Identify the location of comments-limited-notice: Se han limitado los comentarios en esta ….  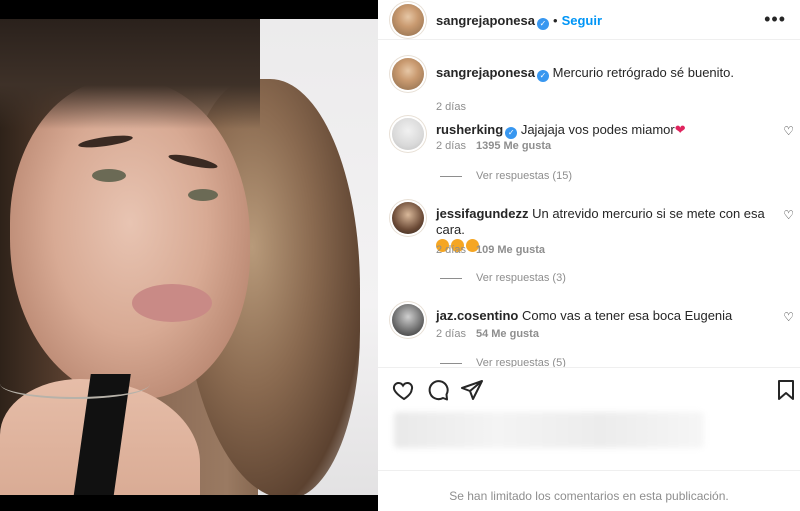
(589, 490).